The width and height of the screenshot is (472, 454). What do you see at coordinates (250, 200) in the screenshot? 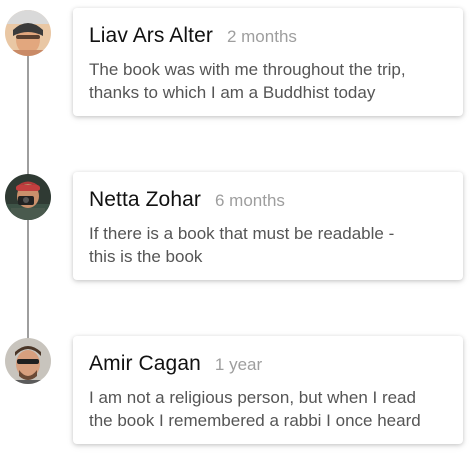
I see `review-time: 6 months` at bounding box center [250, 200].